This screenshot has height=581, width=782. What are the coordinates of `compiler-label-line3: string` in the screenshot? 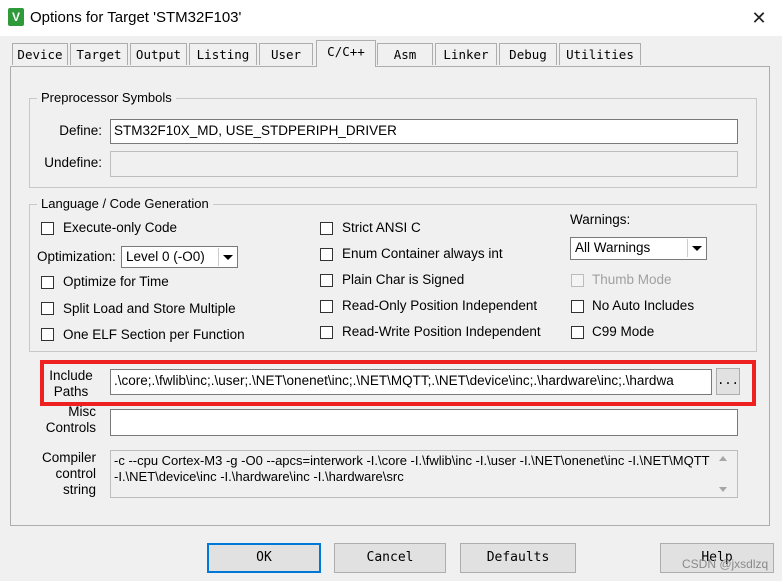 It's located at (79, 489).